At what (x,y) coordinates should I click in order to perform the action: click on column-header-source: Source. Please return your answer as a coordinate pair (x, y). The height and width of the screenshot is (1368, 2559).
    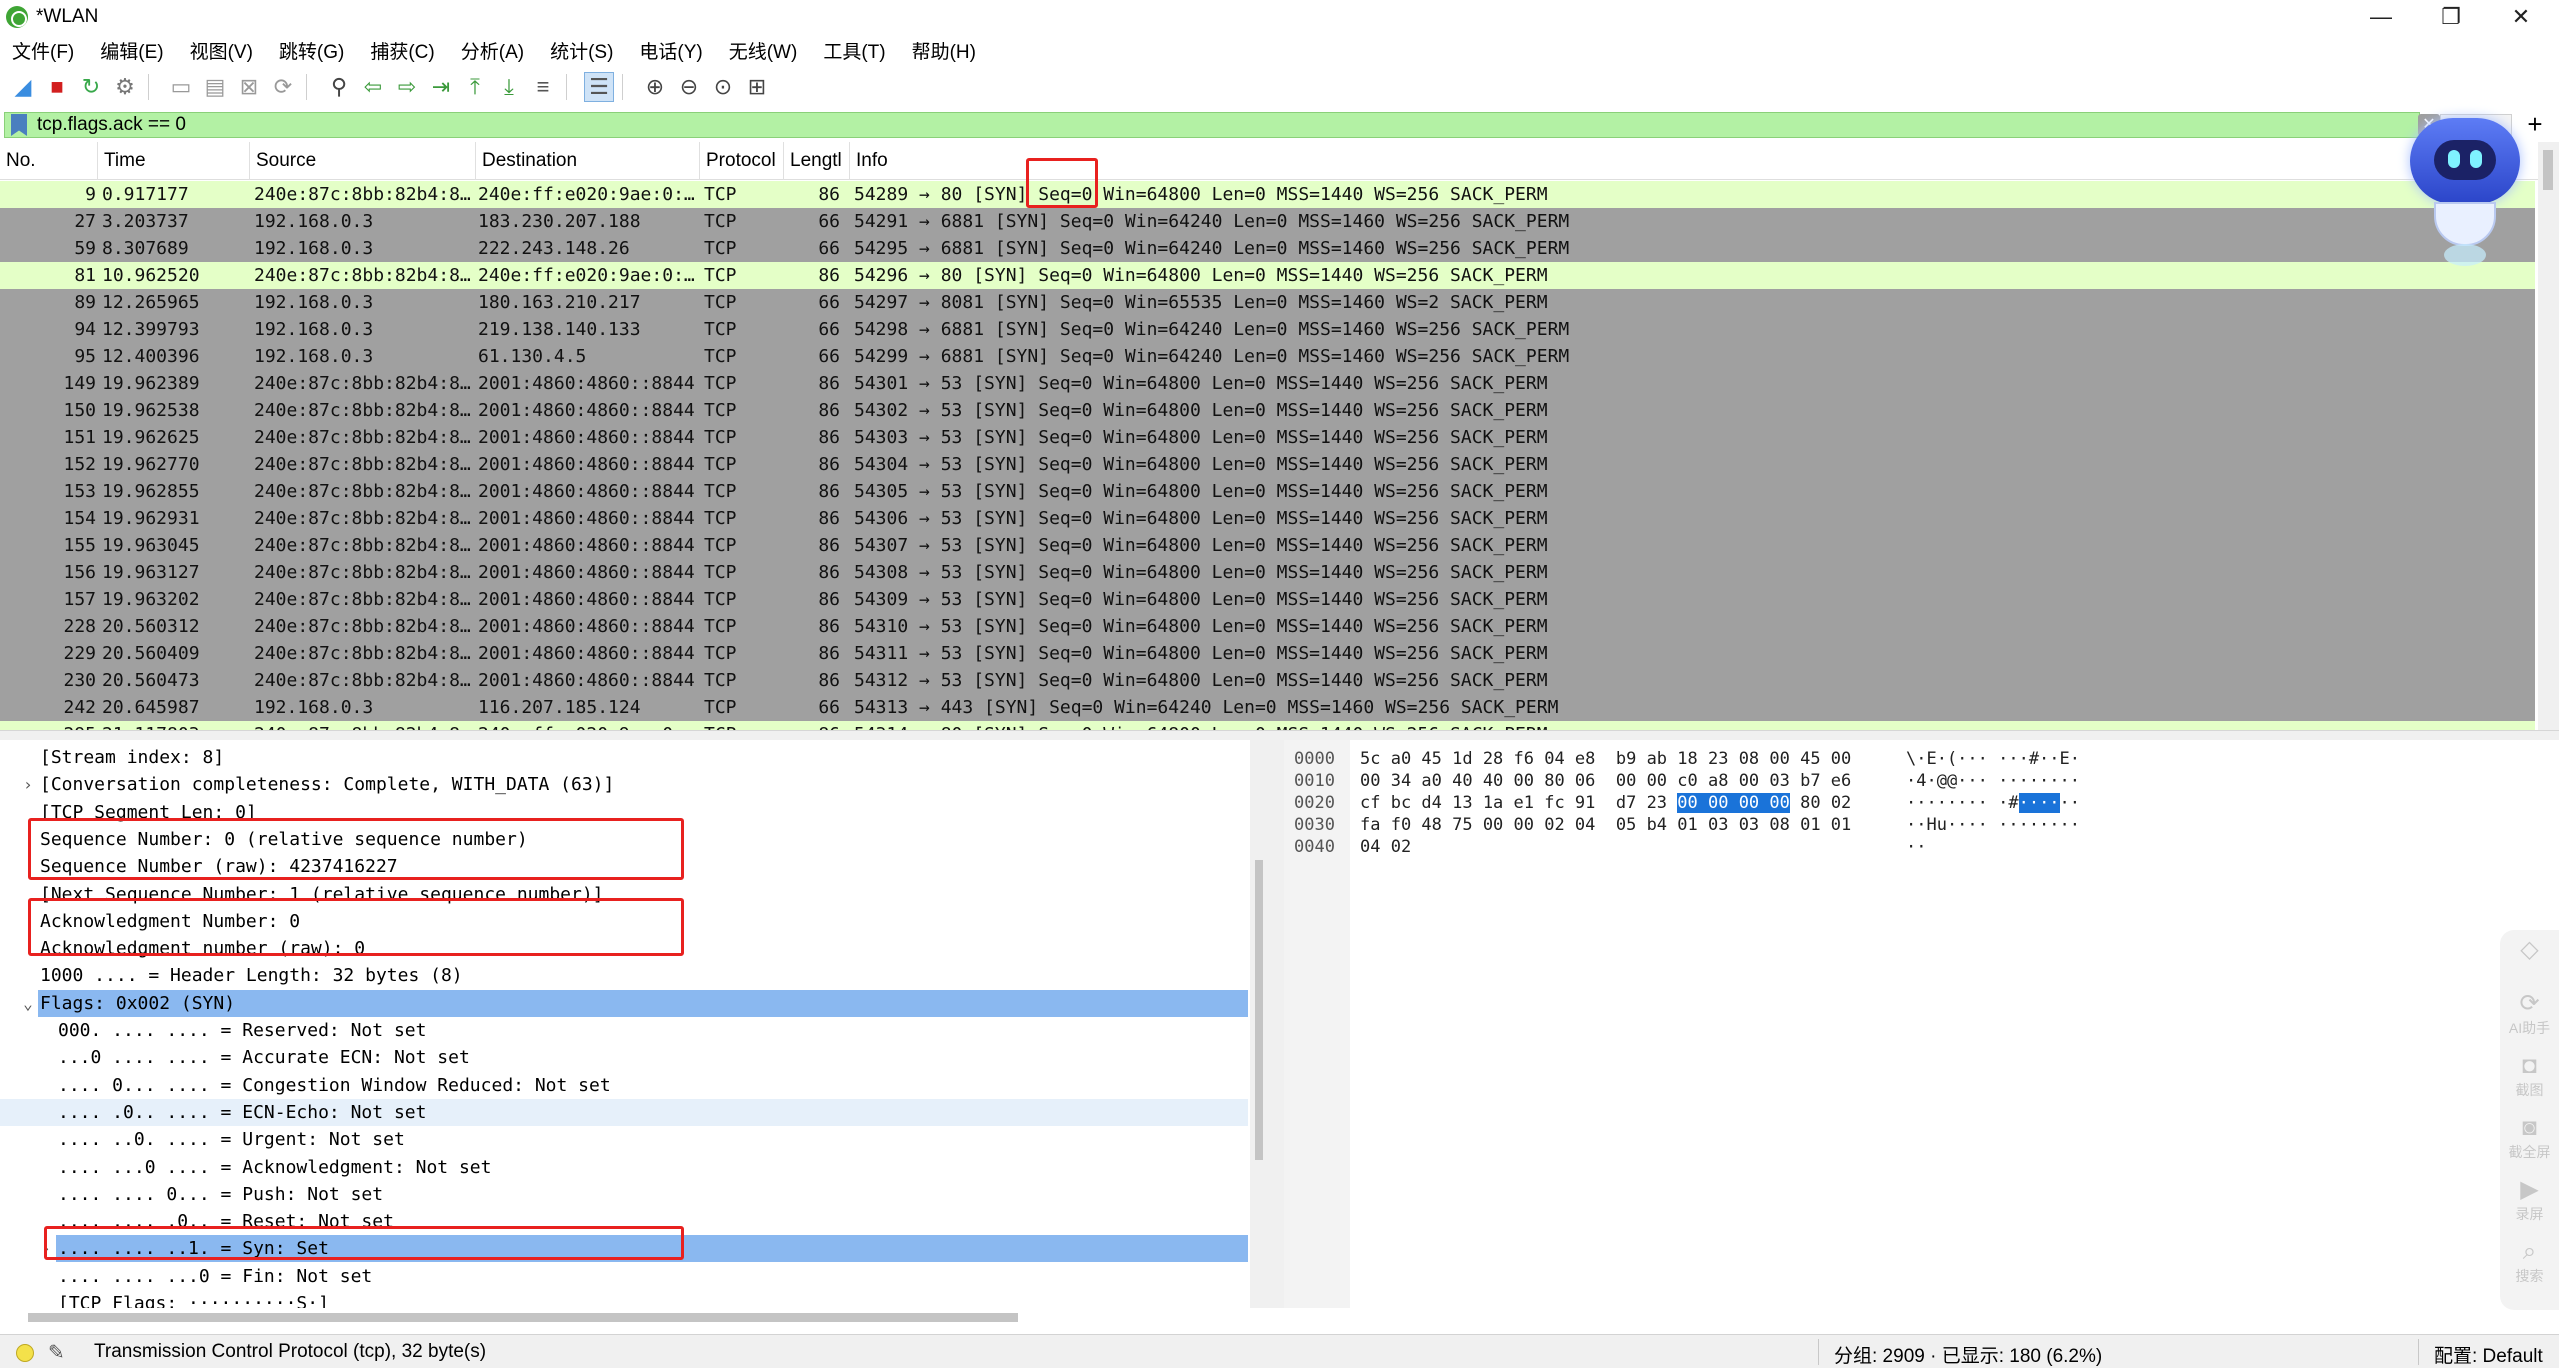
    Looking at the image, I should click on (363, 161).